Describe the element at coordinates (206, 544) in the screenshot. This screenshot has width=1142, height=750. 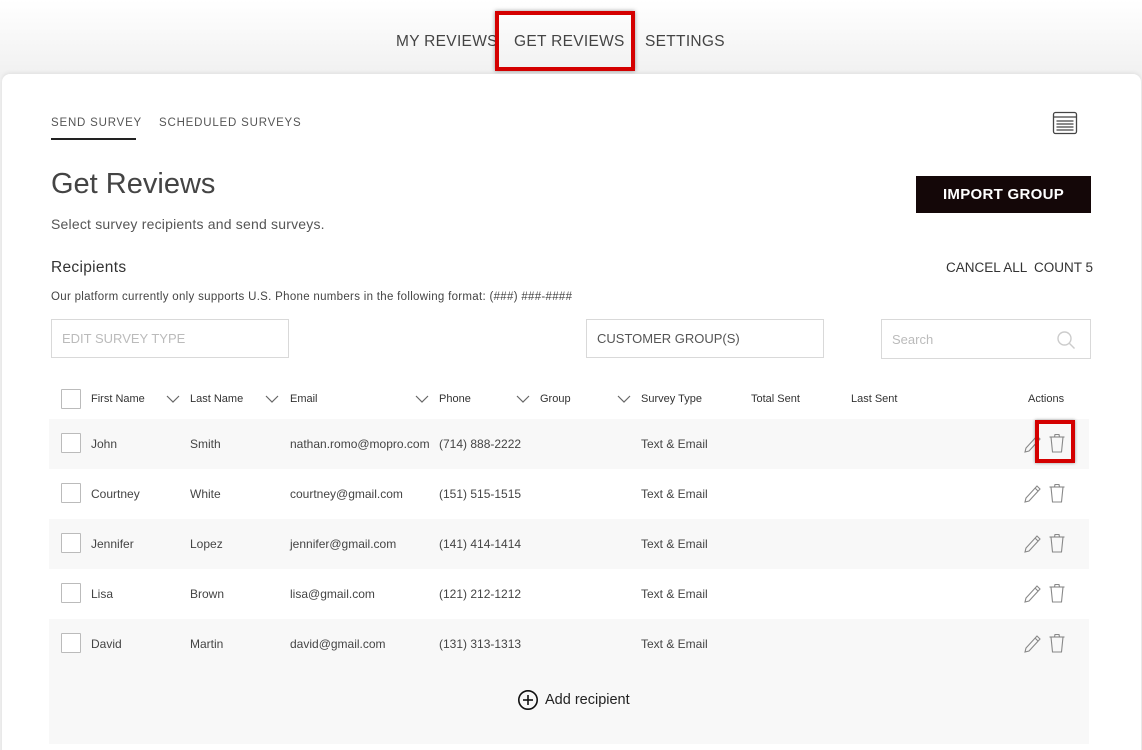
I see `cell-last-name: Lopez` at that location.